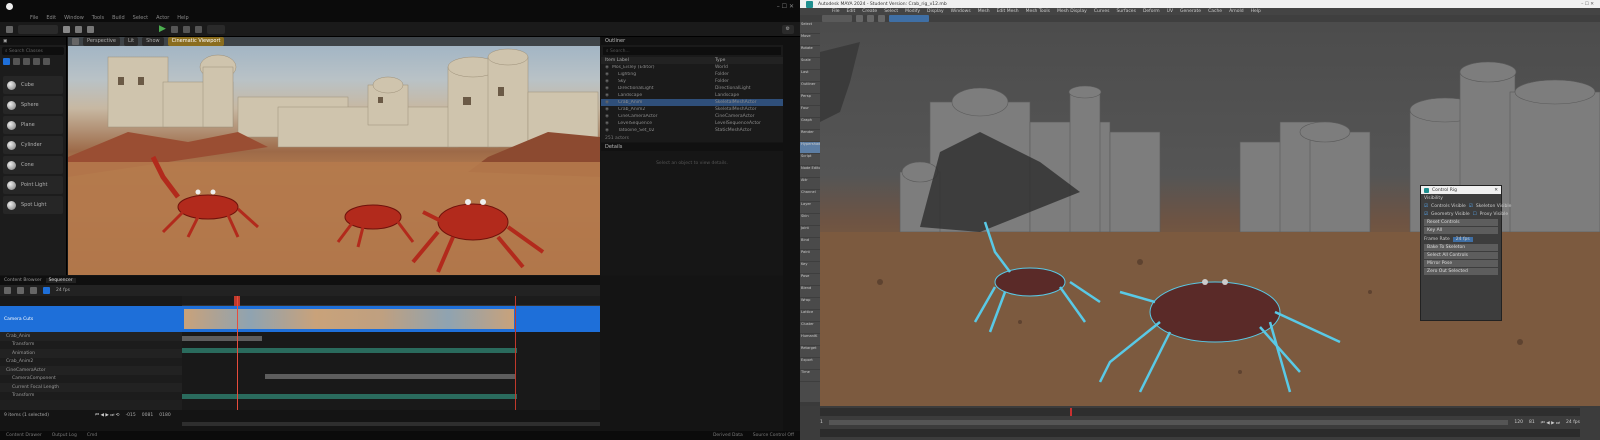  What do you see at coordinates (33, 105) in the screenshot?
I see `place-item-sphere: Sphere` at bounding box center [33, 105].